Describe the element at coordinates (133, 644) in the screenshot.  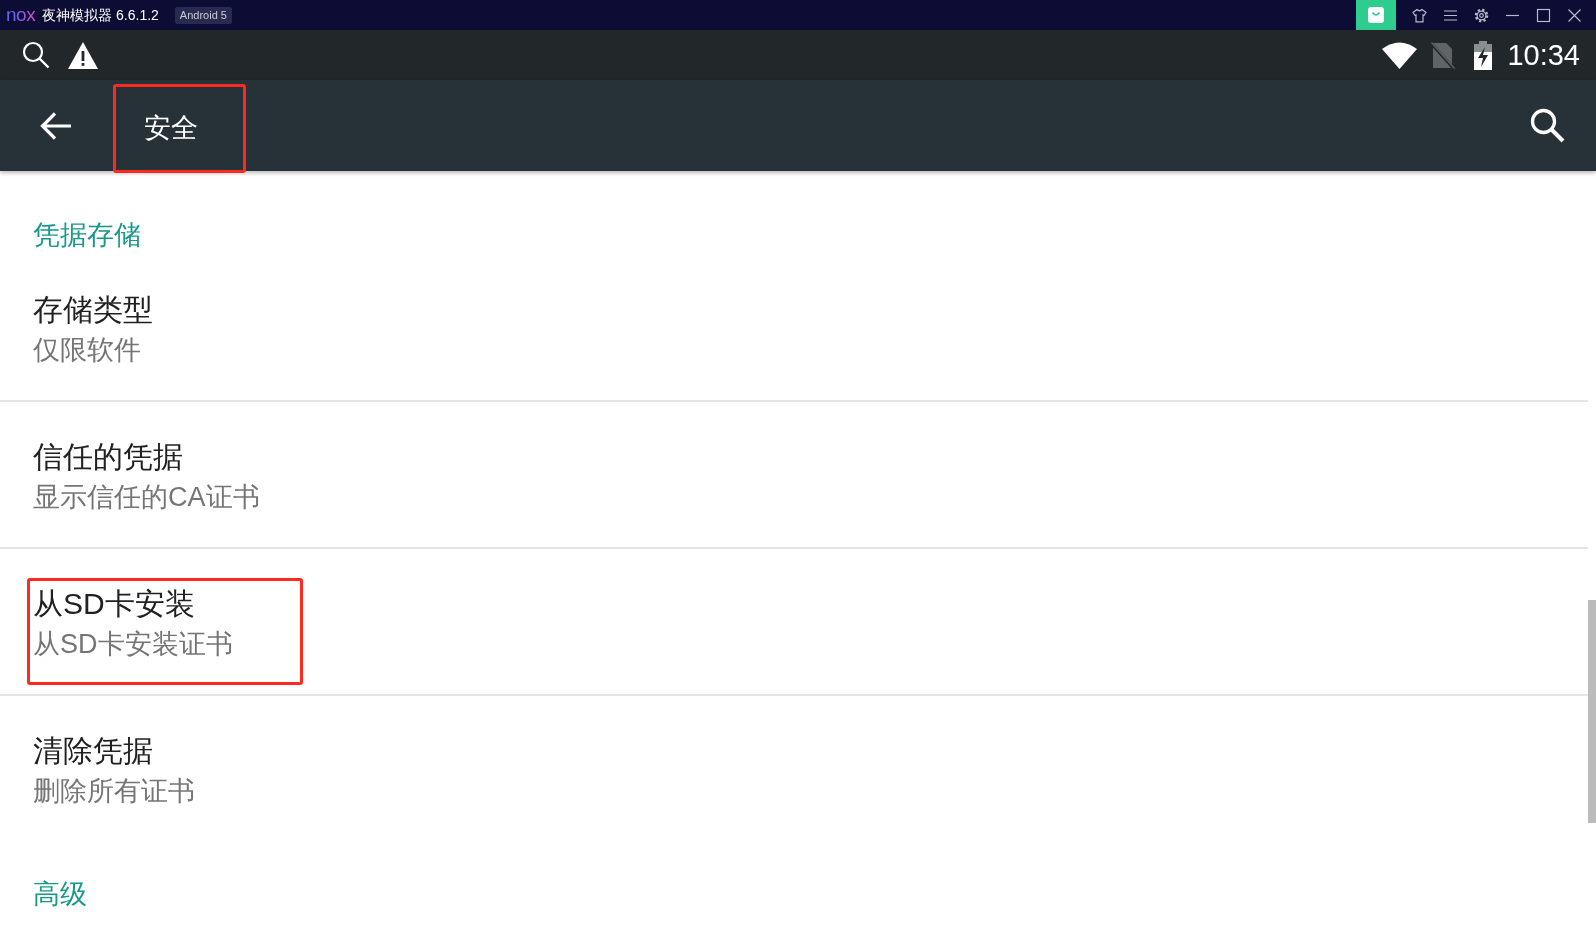
I see `setting-summary: 从SD卡安装证书` at that location.